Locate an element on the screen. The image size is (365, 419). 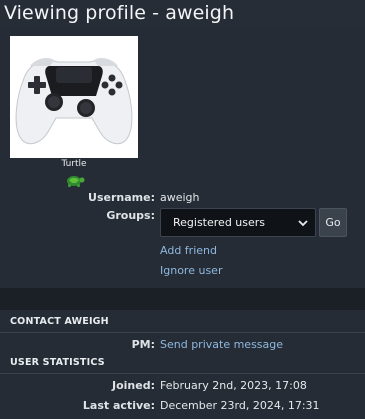
username-label: Username: is located at coordinates (121, 197).